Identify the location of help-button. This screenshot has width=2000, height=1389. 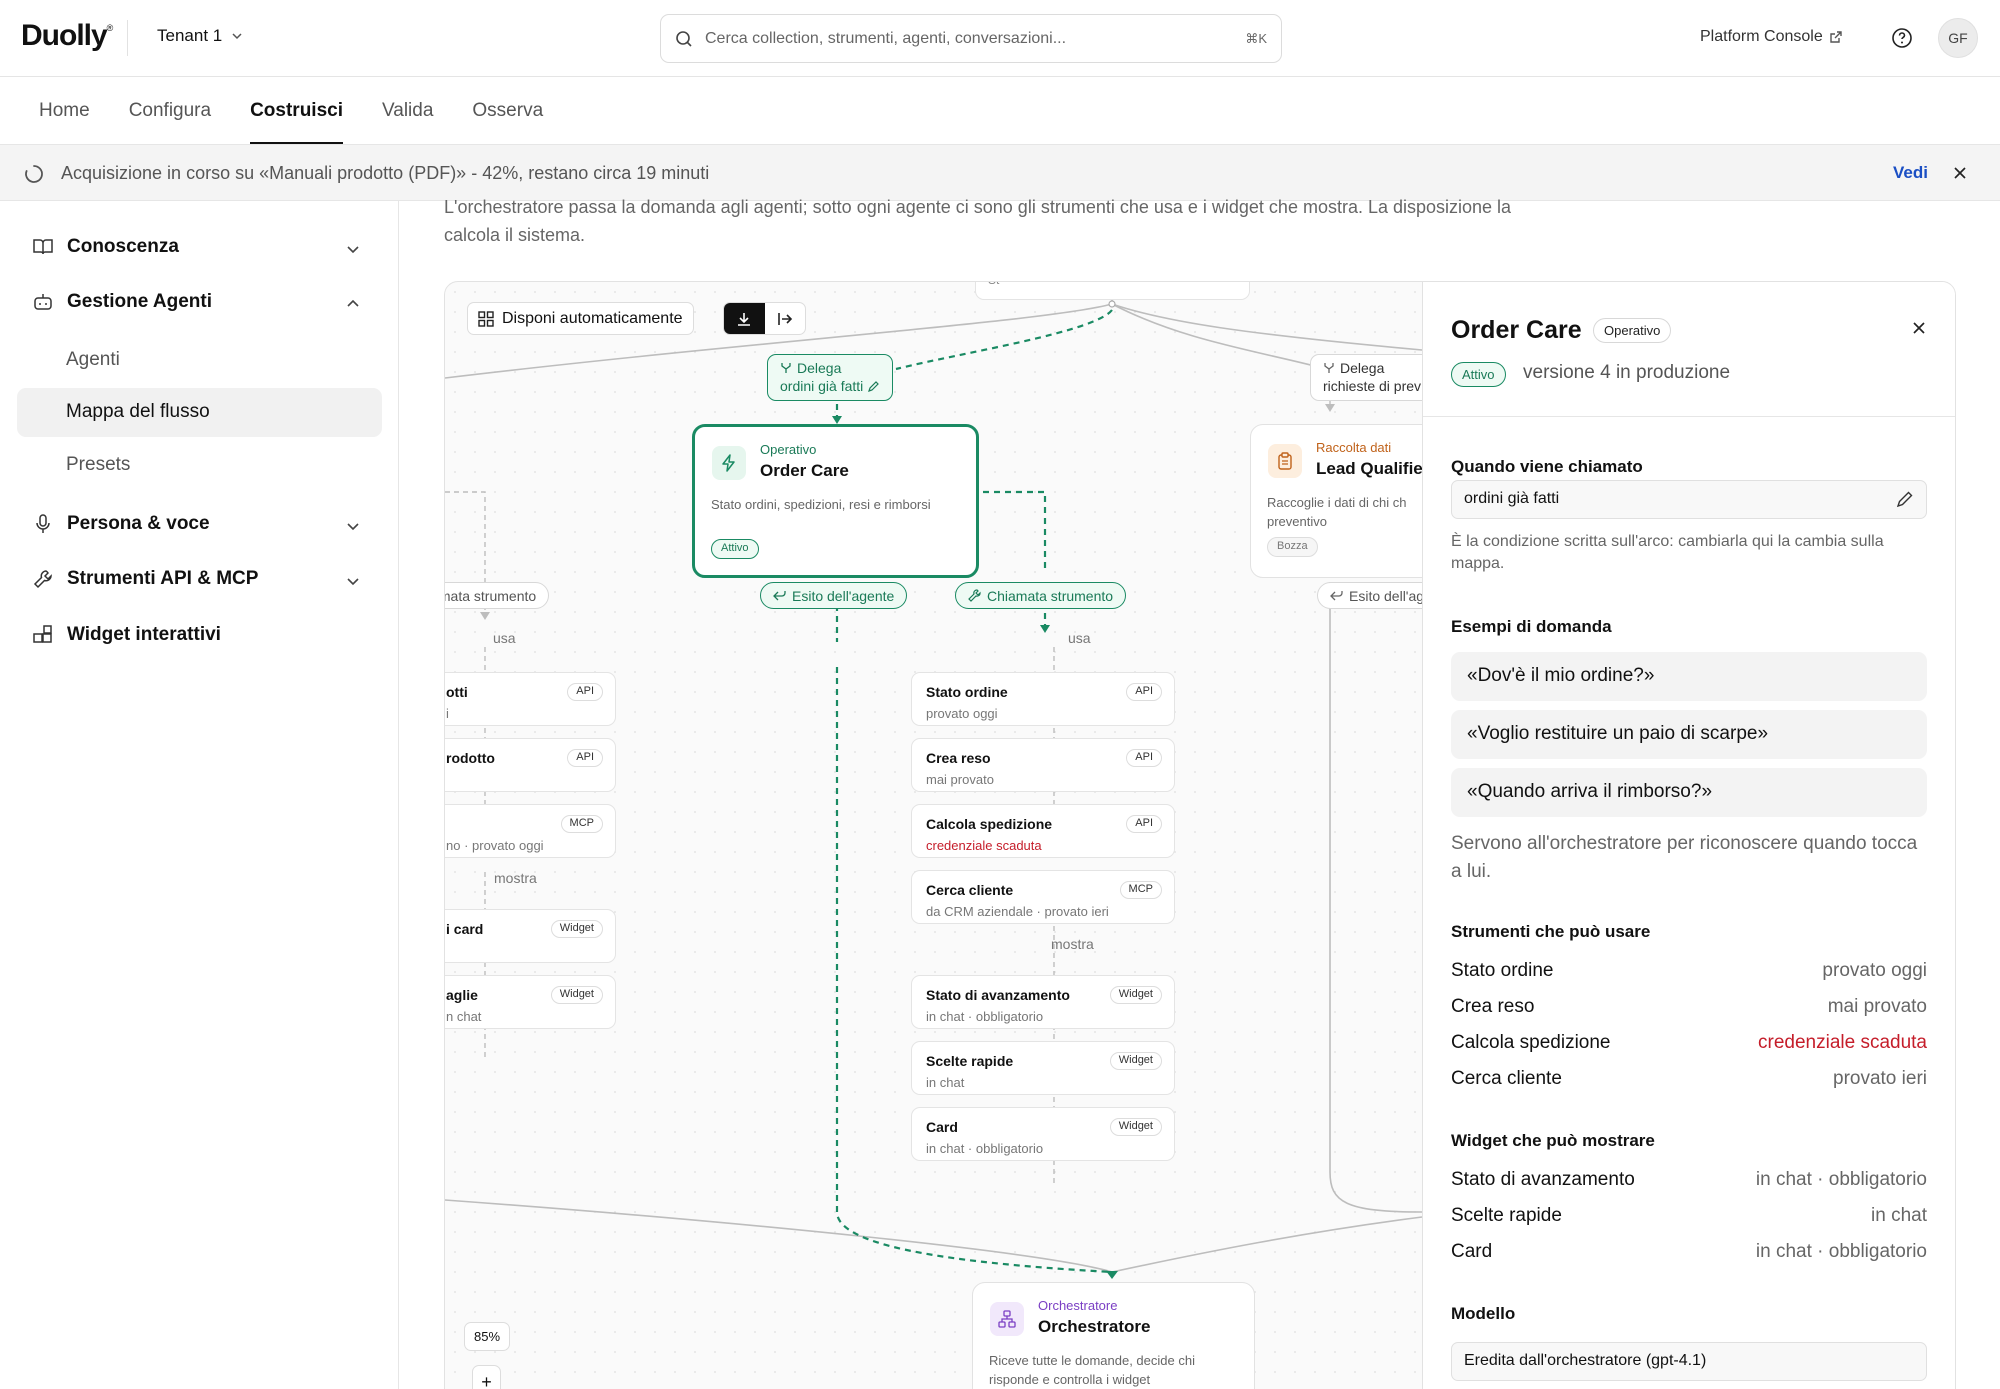
(1902, 40).